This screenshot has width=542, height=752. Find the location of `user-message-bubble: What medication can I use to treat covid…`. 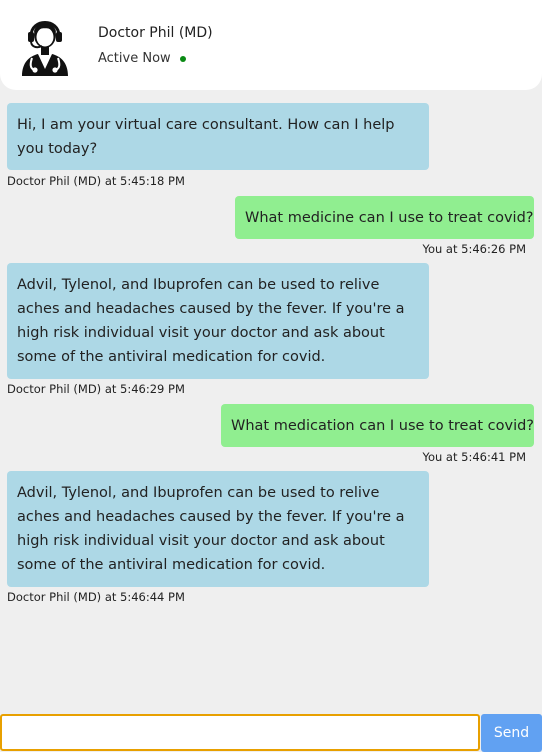

user-message-bubble: What medication can I use to treat covid… is located at coordinates (377, 425).